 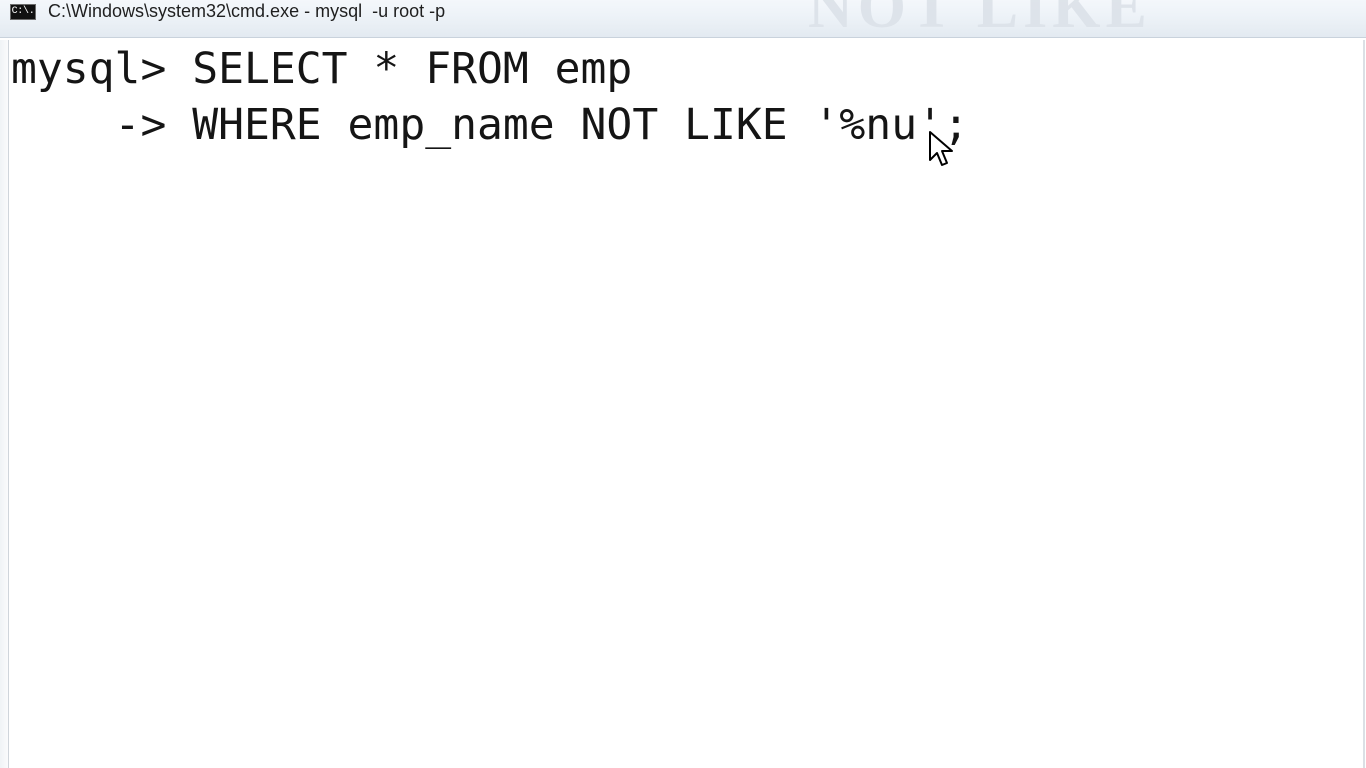 What do you see at coordinates (941, 148) in the screenshot?
I see `mouse-pointer-icon` at bounding box center [941, 148].